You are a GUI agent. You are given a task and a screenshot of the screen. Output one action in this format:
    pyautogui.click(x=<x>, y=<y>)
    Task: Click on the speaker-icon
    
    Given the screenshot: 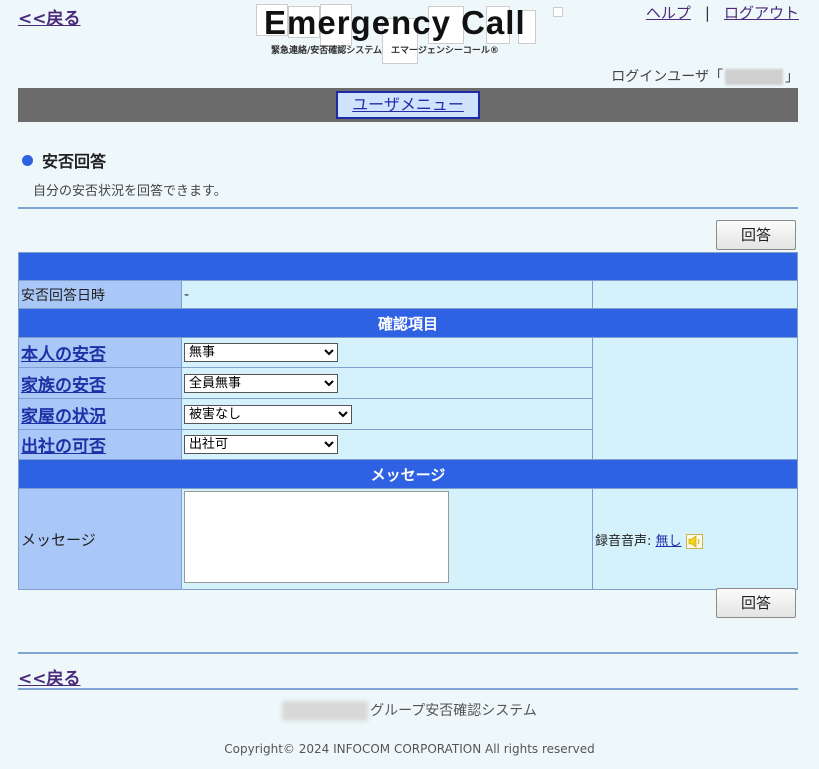 What is the action you would take?
    pyautogui.click(x=694, y=541)
    